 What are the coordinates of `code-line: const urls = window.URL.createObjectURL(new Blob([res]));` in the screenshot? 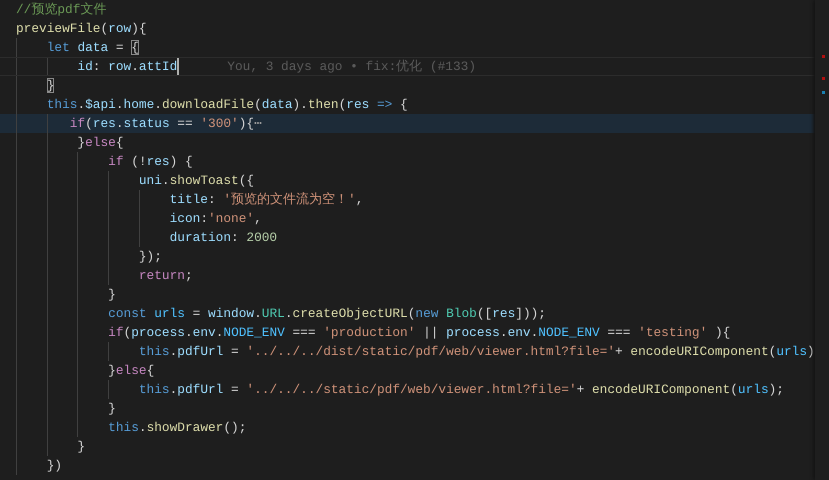 It's located at (326, 314).